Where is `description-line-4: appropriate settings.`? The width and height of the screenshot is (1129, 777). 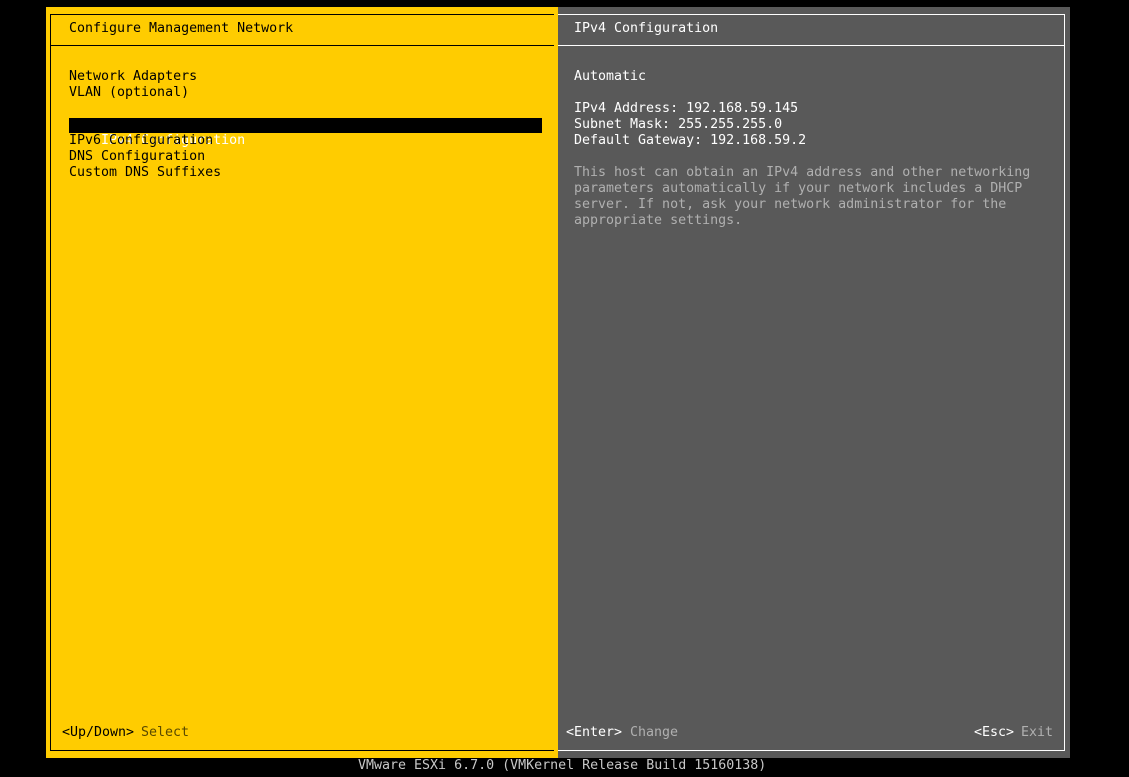 description-line-4: appropriate settings. is located at coordinates (658, 220).